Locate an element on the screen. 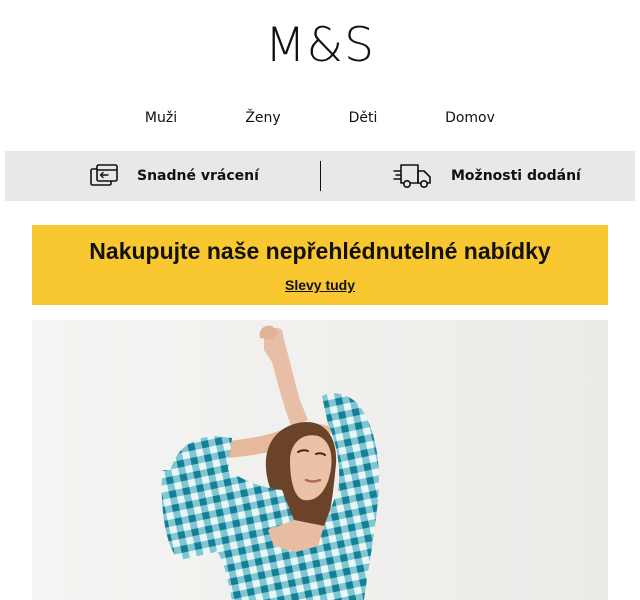 This screenshot has height=600, width=640. delivery-options-link: Možnosti dodání is located at coordinates (487, 176).